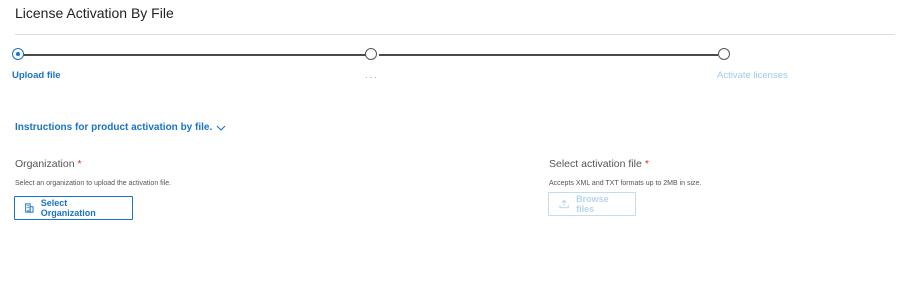 Image resolution: width=903 pixels, height=289 pixels. What do you see at coordinates (595, 164) in the screenshot?
I see `activation-file-label-text: Select activation file` at bounding box center [595, 164].